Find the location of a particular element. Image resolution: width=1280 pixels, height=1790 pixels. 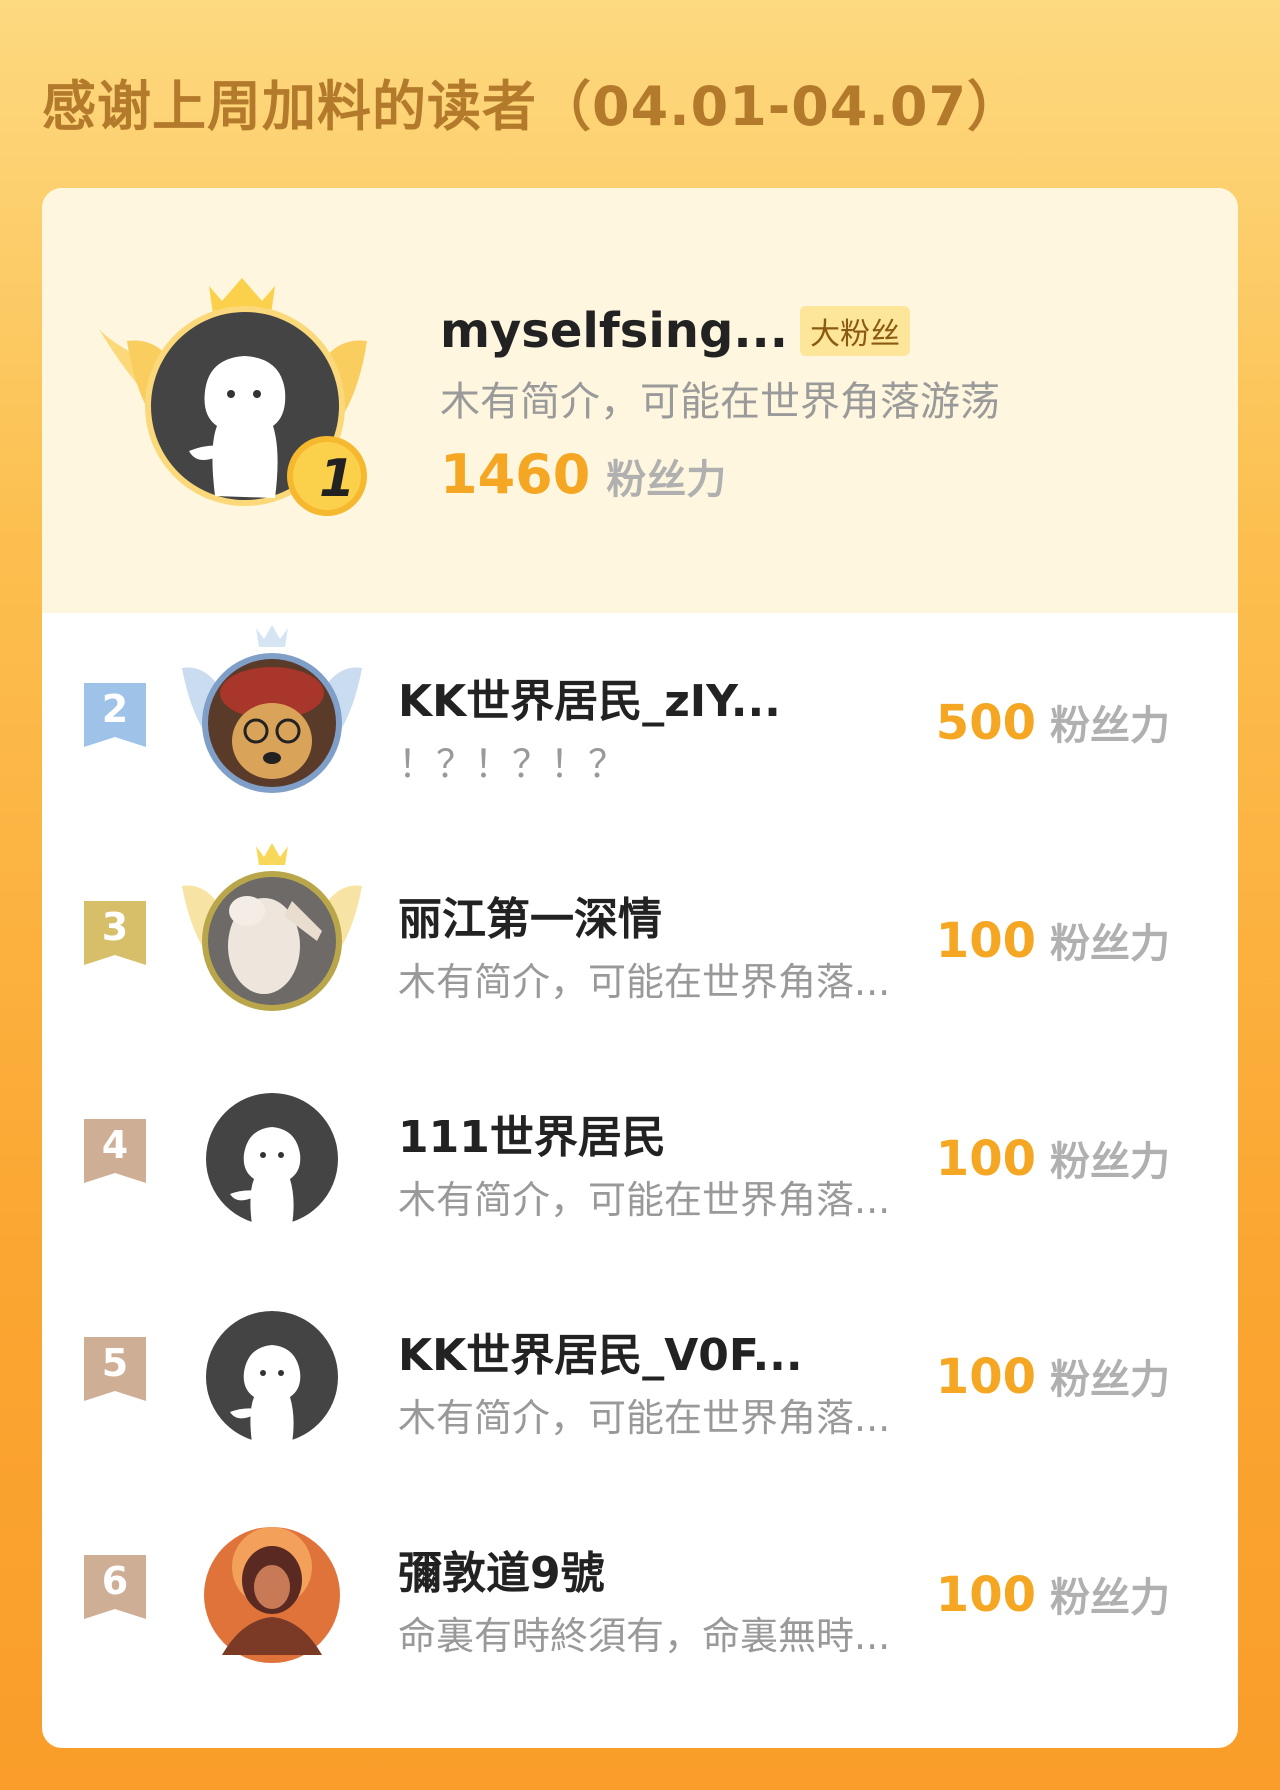

rank-flag: 6 is located at coordinates (115, 1587).